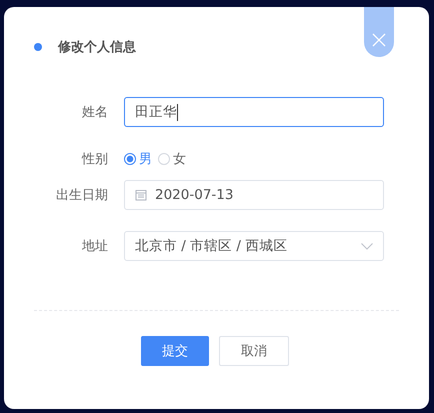  What do you see at coordinates (38, 47) in the screenshot?
I see `title-dot` at bounding box center [38, 47].